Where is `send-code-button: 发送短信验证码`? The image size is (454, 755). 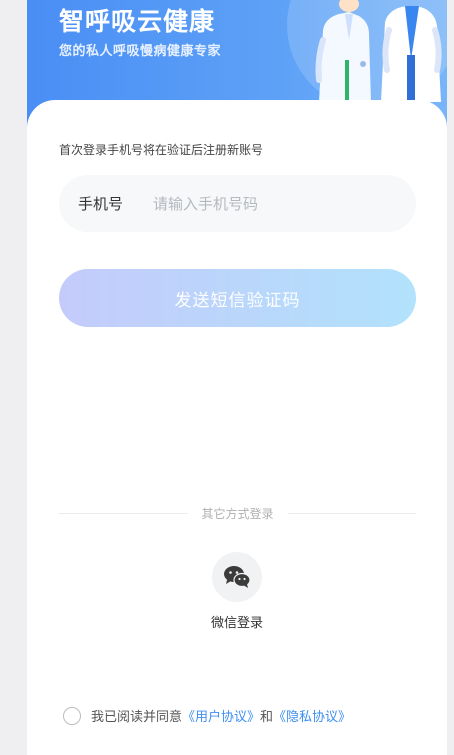
send-code-button: 发送短信验证码 is located at coordinates (237, 298).